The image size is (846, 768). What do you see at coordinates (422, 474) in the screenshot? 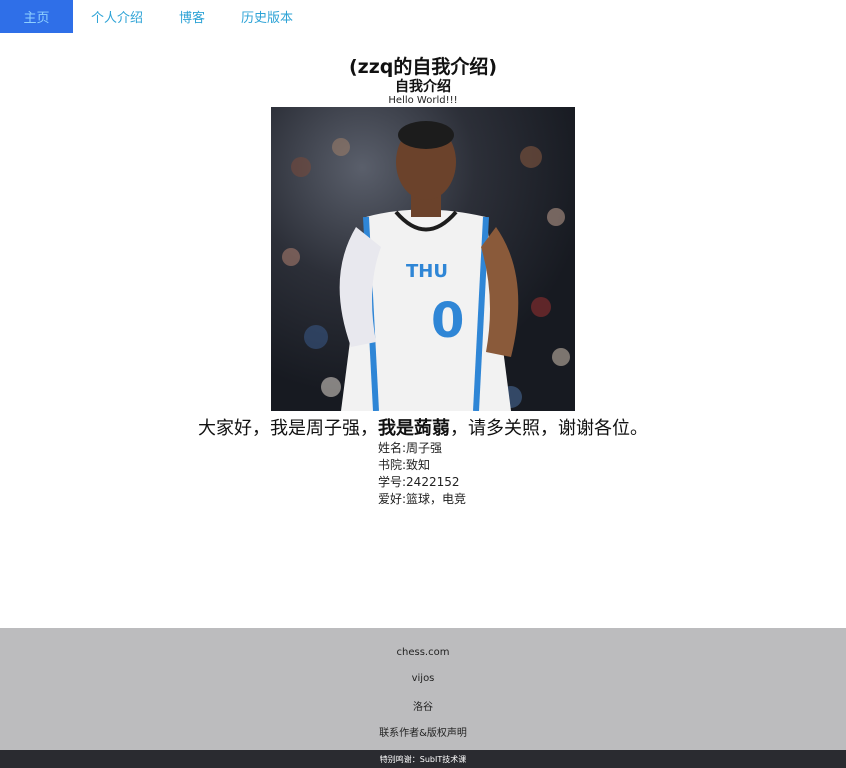
I see `info-list: 姓名:周子强 书院:致知 学号:2422152 爱好:篮球，电竞` at bounding box center [422, 474].